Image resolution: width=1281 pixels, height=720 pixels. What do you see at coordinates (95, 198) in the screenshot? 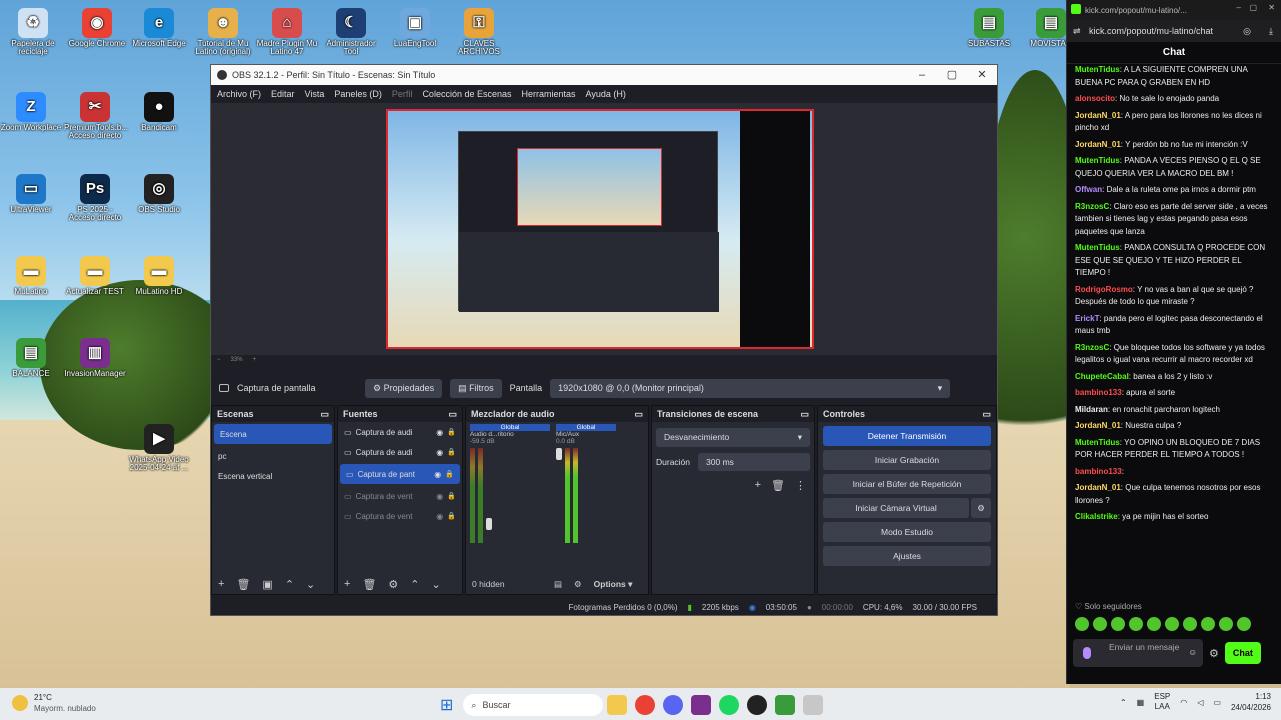
I see `desktop-icon: Ps PS 2025 - Acceso directo` at bounding box center [95, 198].